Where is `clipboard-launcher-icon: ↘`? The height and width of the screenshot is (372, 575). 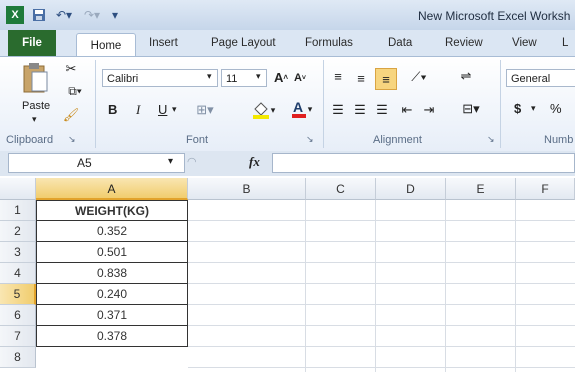 clipboard-launcher-icon: ↘ is located at coordinates (72, 139).